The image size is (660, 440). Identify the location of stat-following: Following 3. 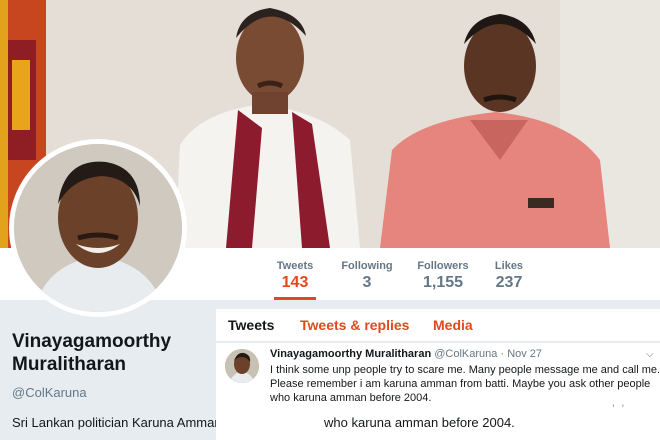
(367, 274).